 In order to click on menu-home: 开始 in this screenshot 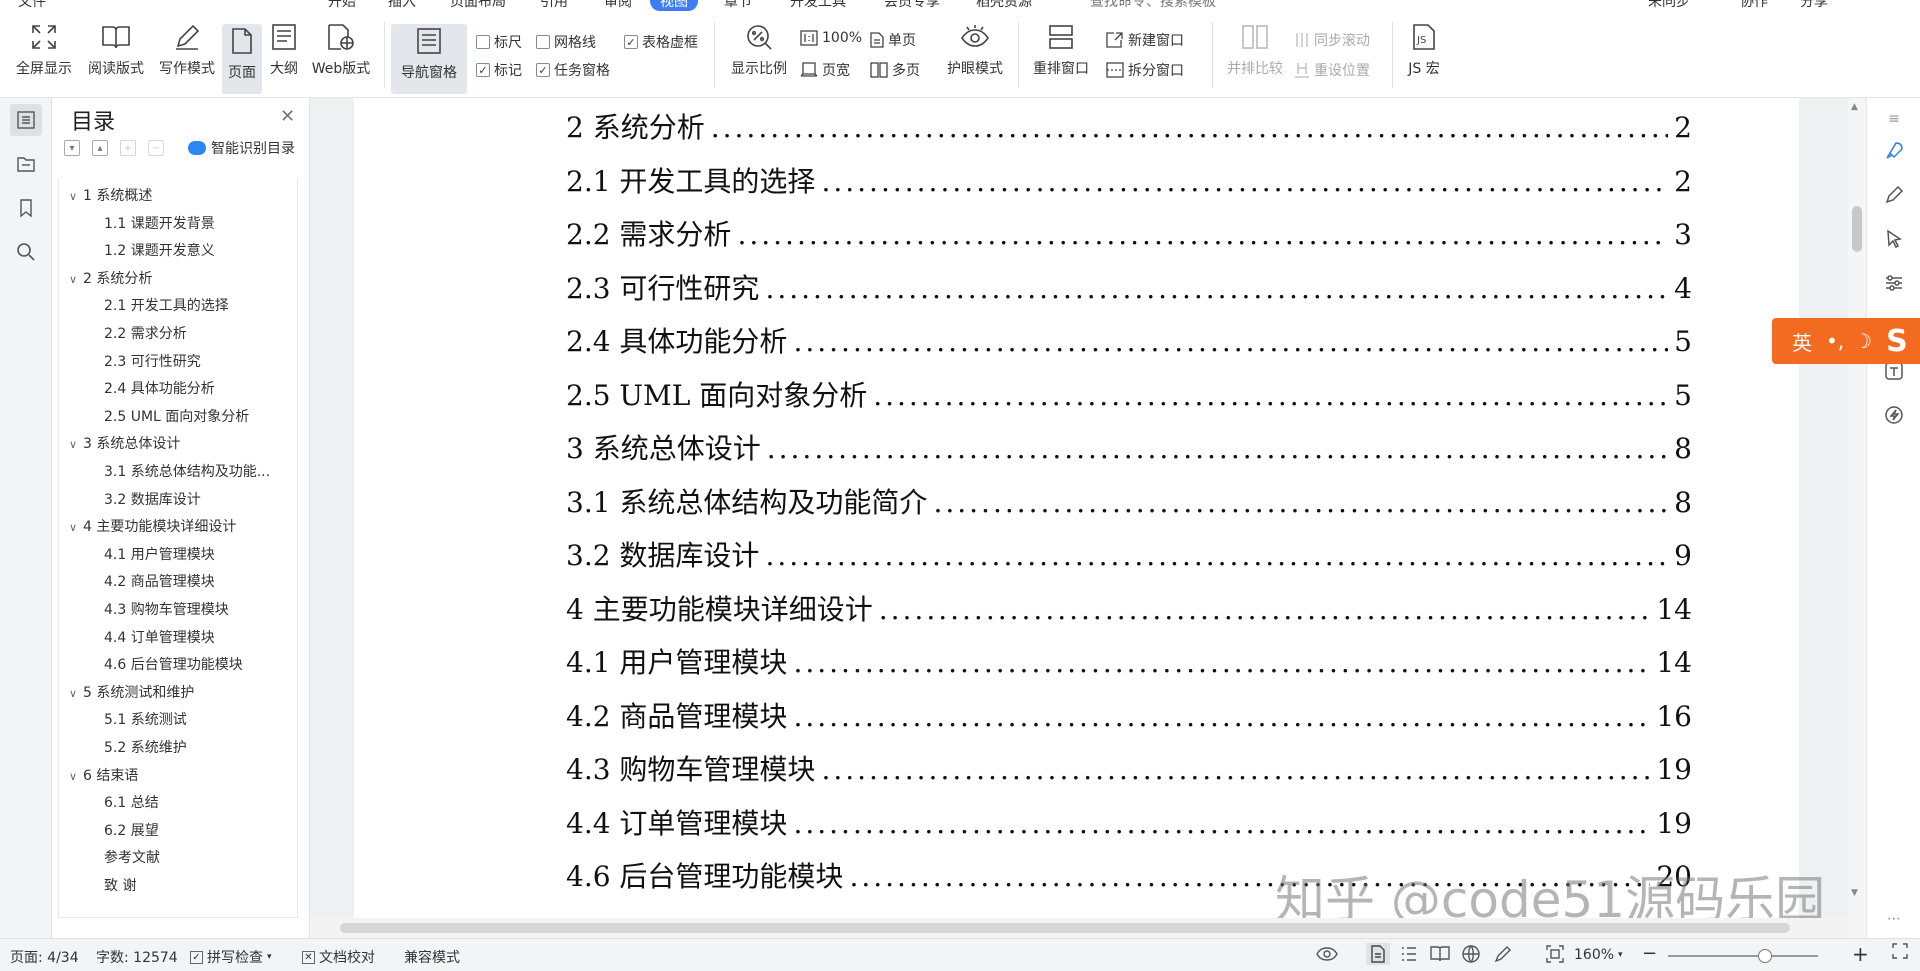, I will do `click(342, 5)`.